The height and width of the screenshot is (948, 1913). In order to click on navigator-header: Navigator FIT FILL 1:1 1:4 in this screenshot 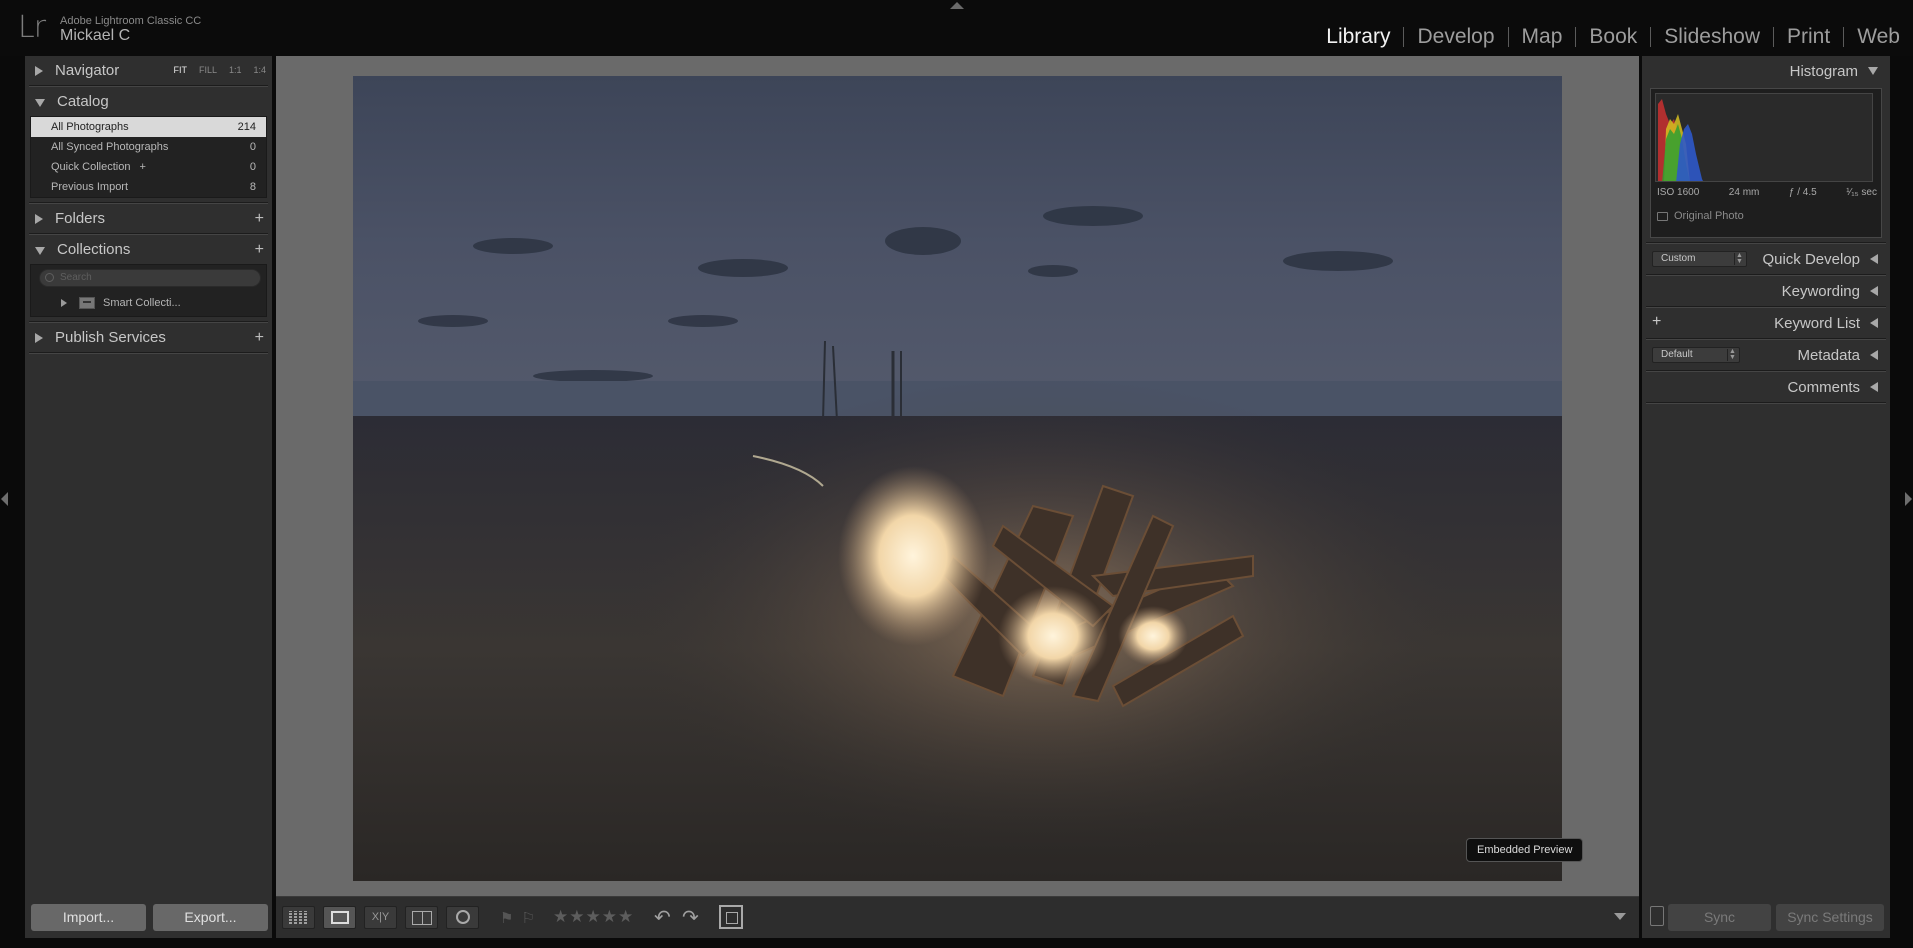, I will do `click(148, 70)`.